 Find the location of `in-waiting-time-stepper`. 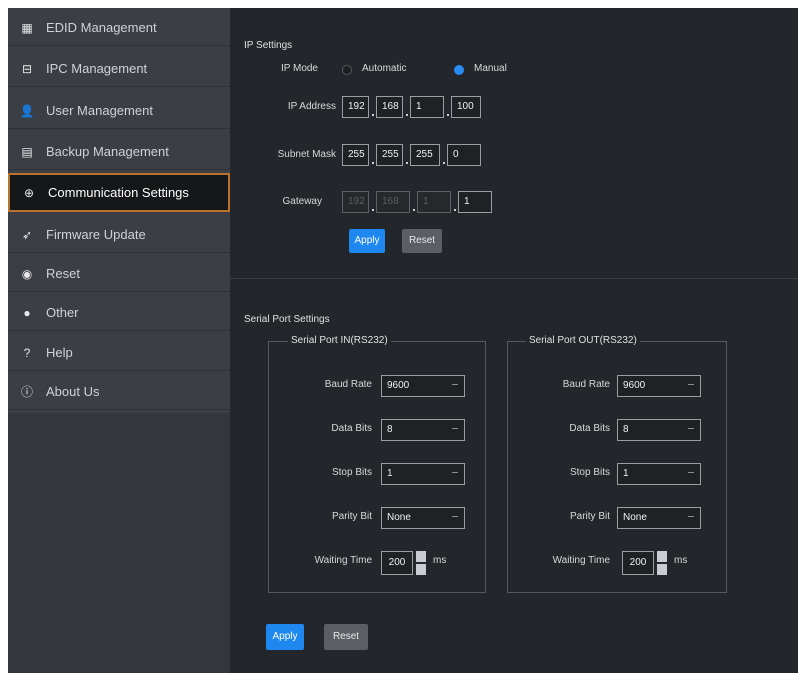

in-waiting-time-stepper is located at coordinates (421, 563).